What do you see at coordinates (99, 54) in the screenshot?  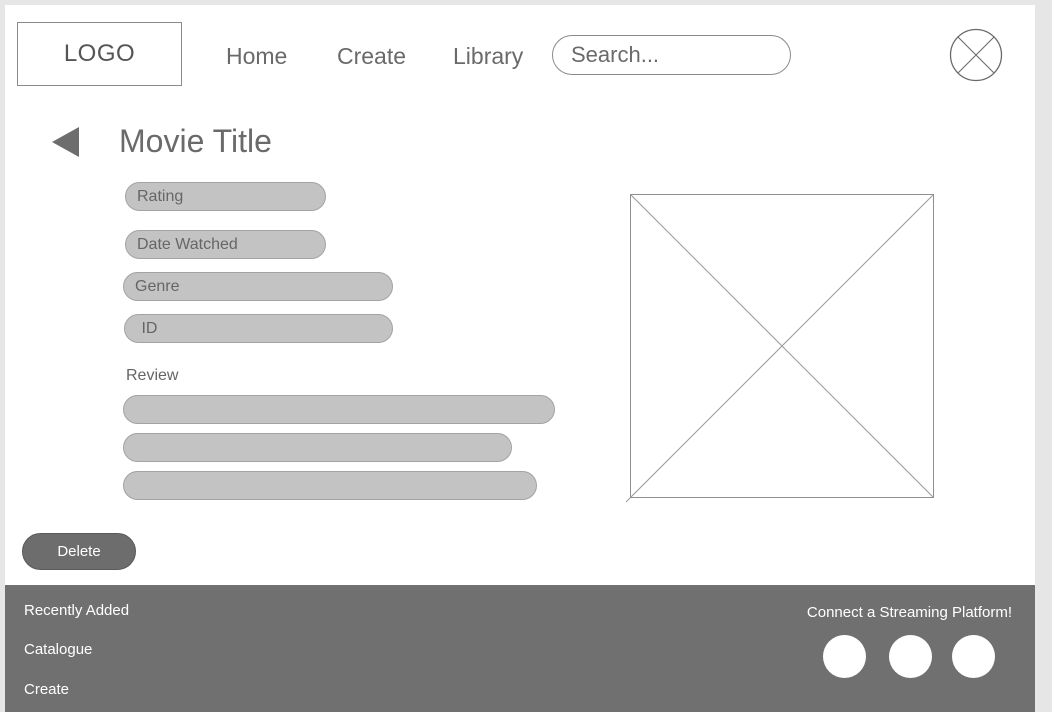 I see `logo: LOGO` at bounding box center [99, 54].